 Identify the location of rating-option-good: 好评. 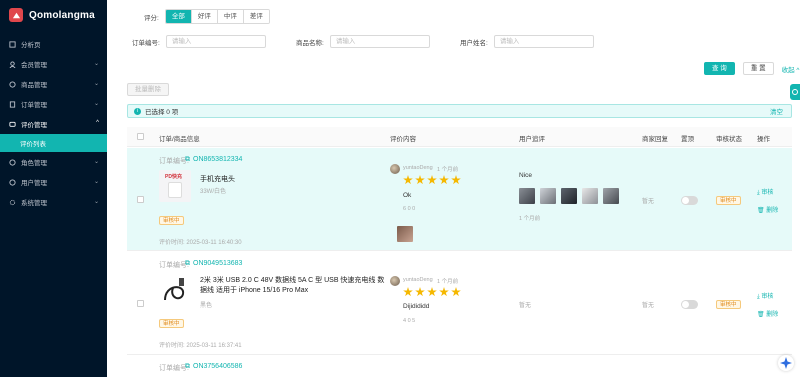
(203, 16).